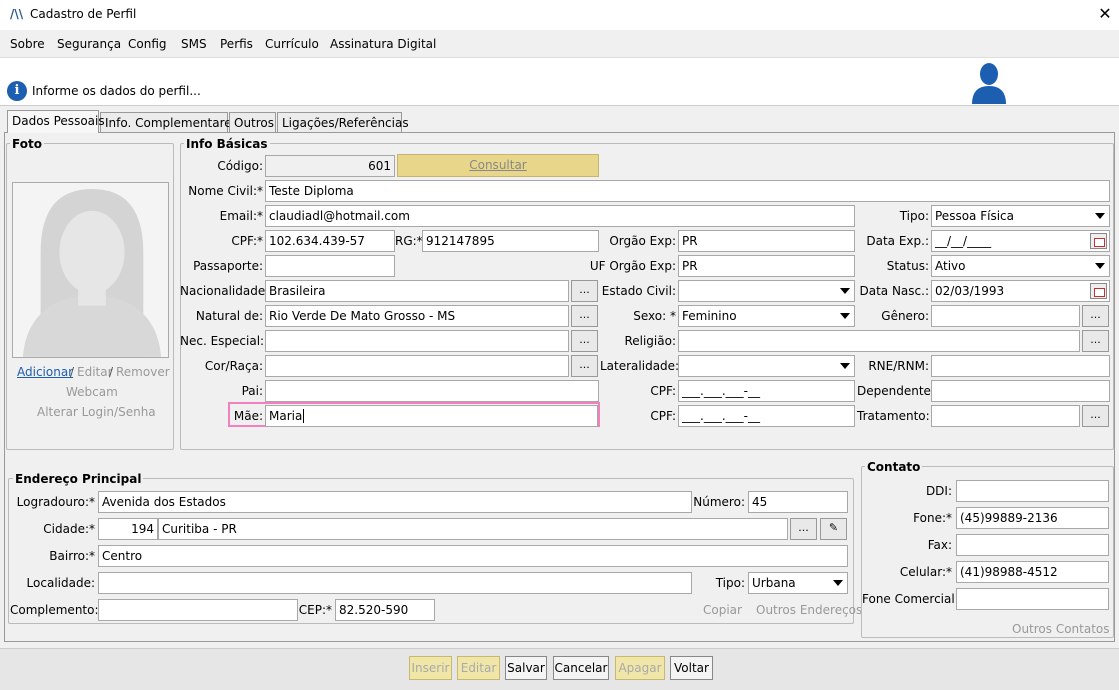  What do you see at coordinates (227, 144) in the screenshot?
I see `info-basicas-title: Info Básicas` at bounding box center [227, 144].